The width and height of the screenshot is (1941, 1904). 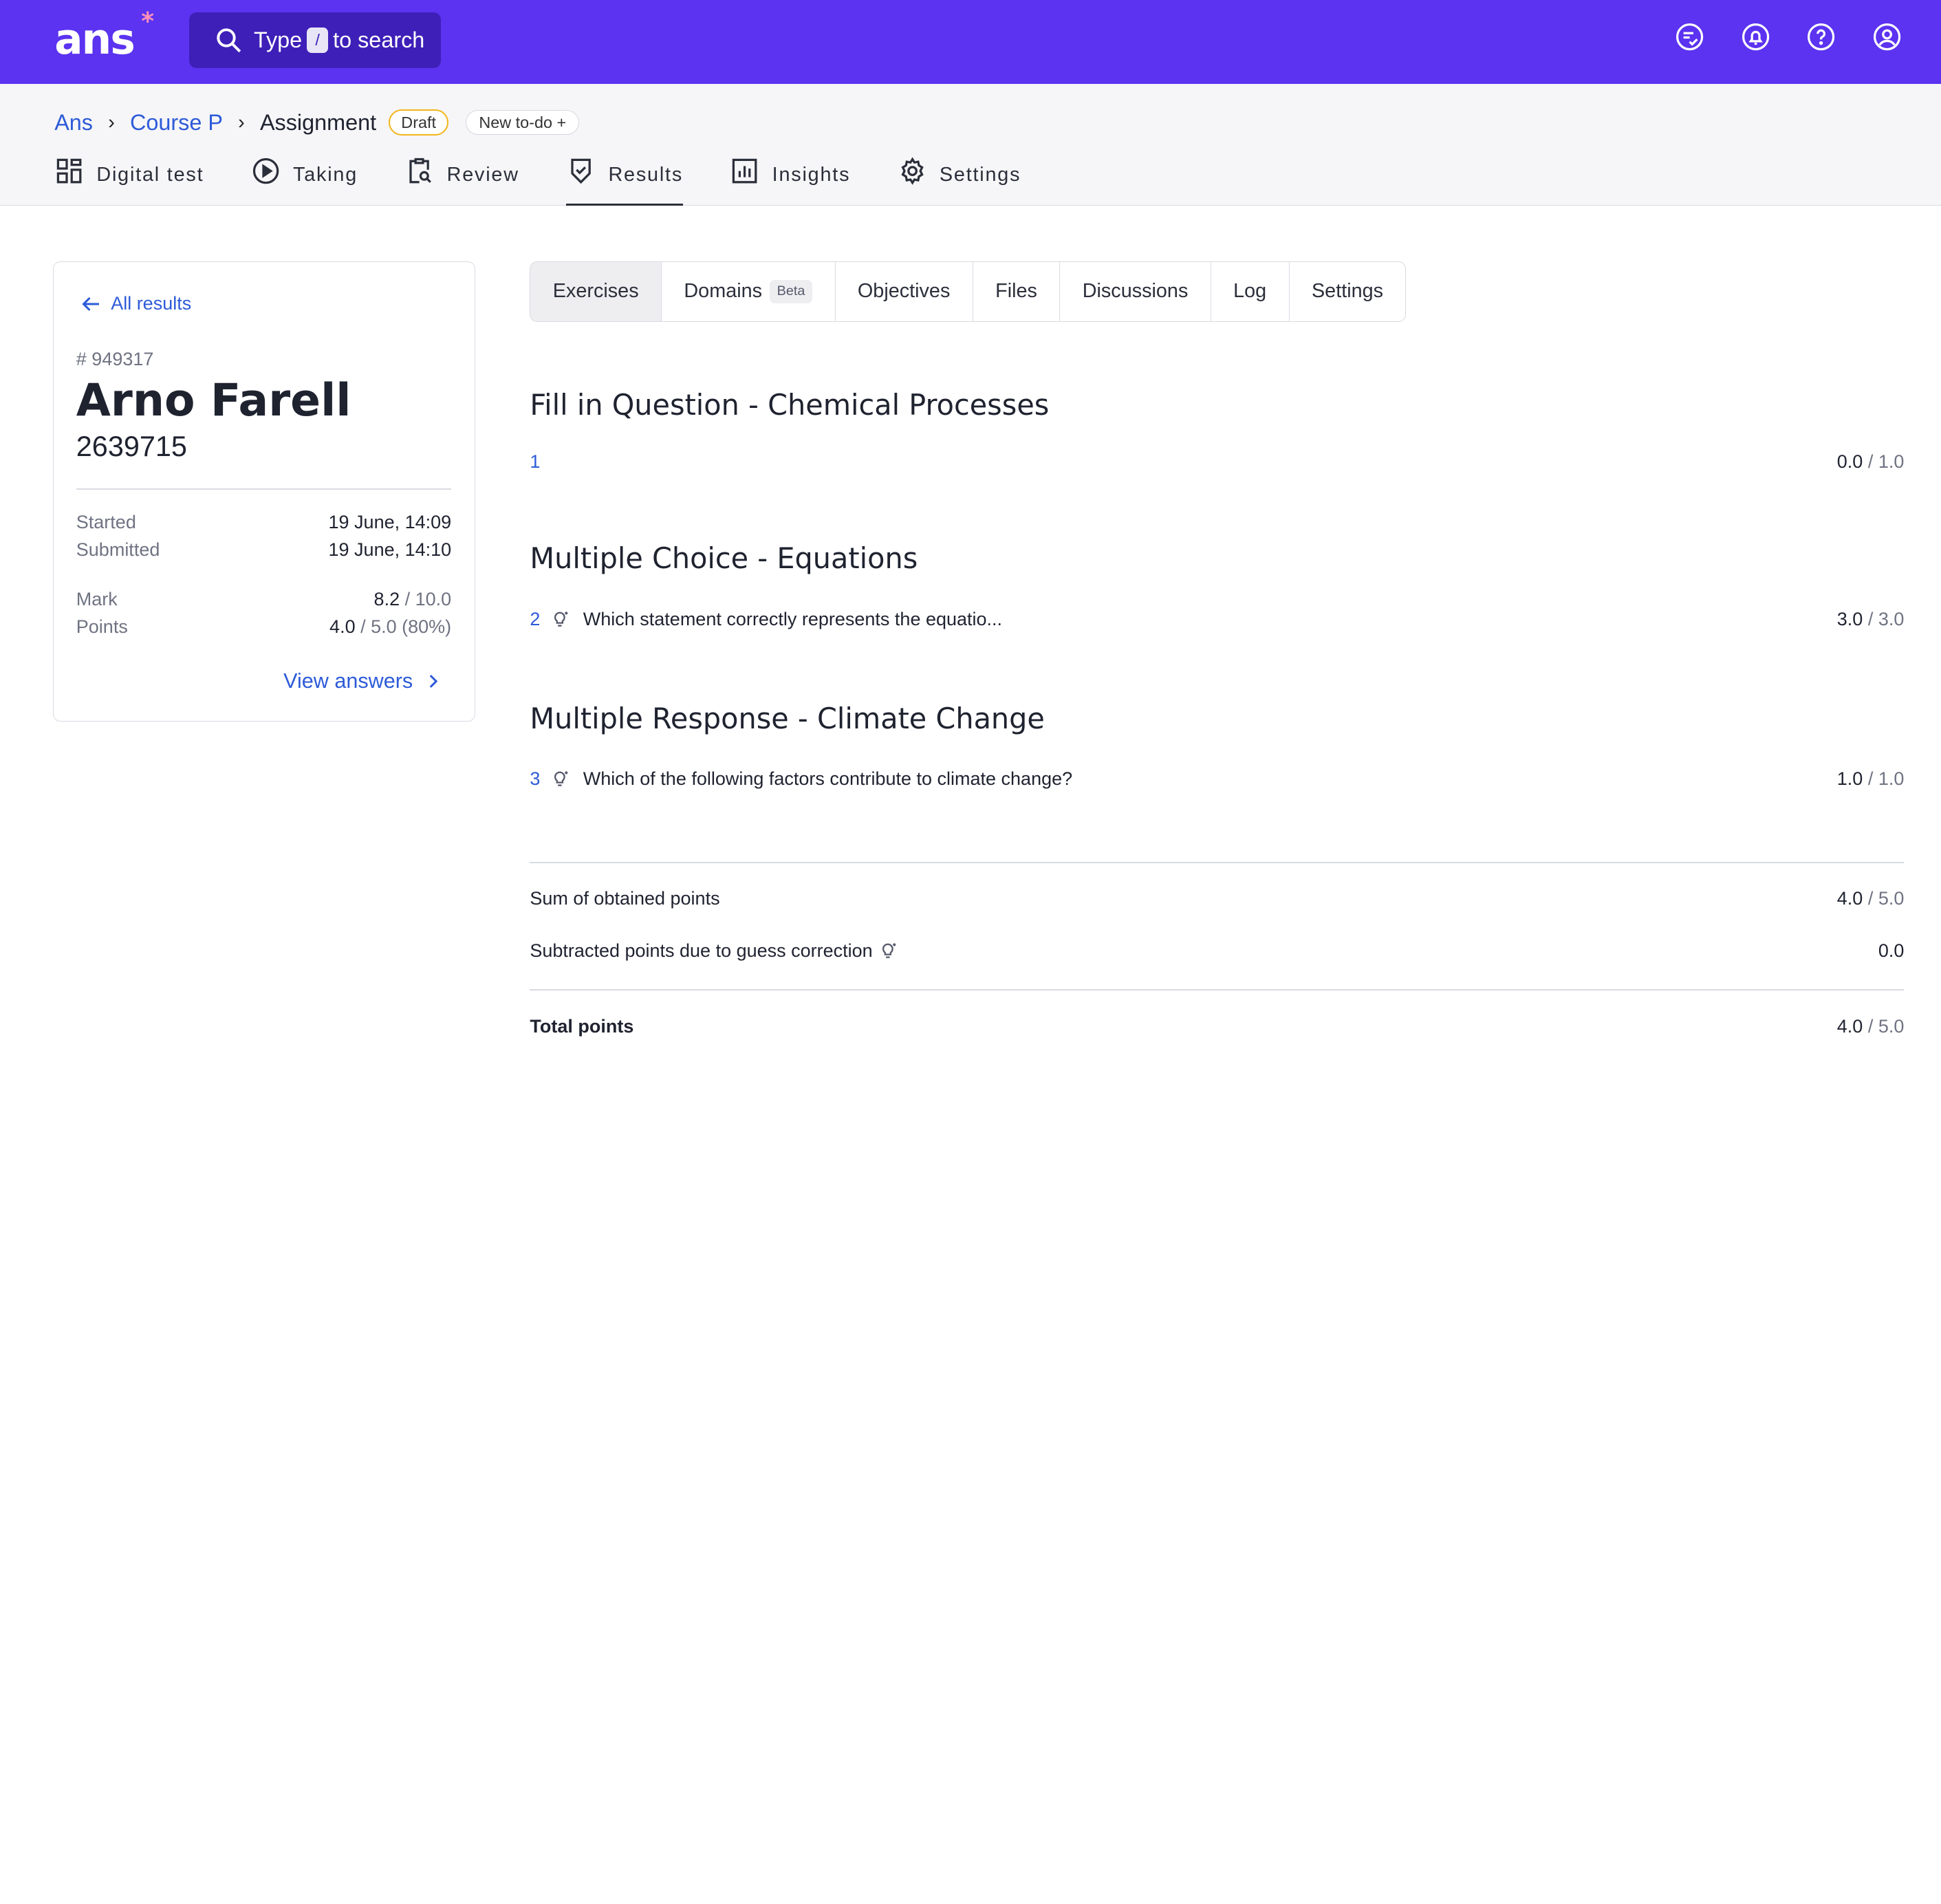 I want to click on points-label: Points, so click(x=102, y=626).